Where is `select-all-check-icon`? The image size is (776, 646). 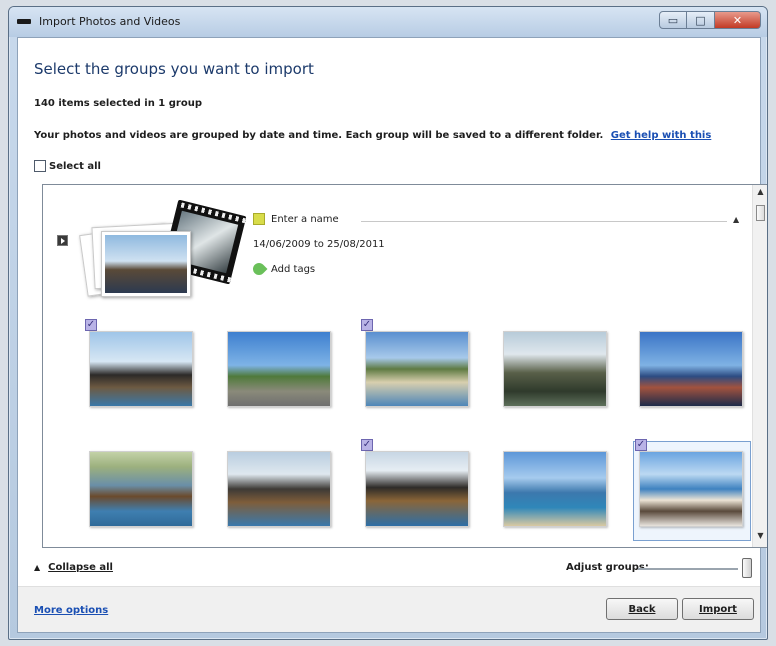
select-all-check-icon is located at coordinates (40, 166).